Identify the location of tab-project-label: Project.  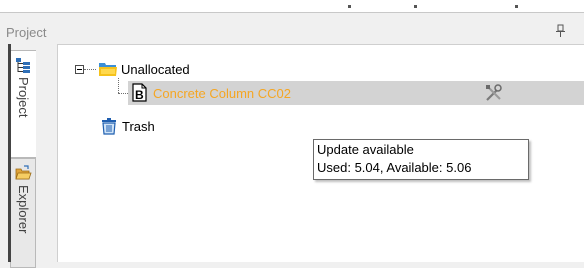
(23, 97).